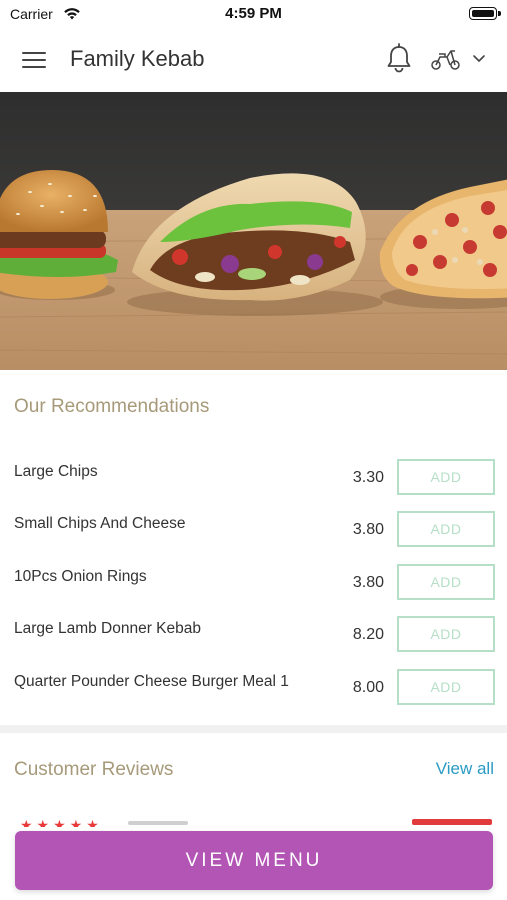  I want to click on star-rating-icon: ★★★★★, so click(61, 822).